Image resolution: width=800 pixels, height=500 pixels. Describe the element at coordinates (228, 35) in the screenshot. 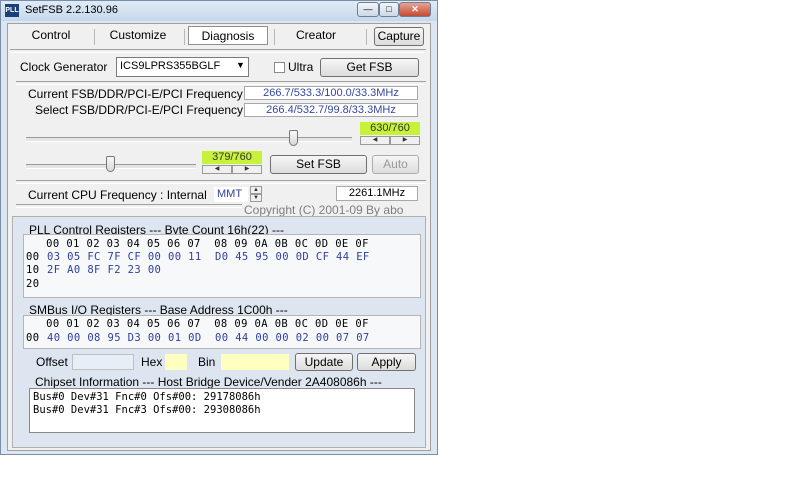

I see `tab-diagnosis: Diagnosis` at that location.